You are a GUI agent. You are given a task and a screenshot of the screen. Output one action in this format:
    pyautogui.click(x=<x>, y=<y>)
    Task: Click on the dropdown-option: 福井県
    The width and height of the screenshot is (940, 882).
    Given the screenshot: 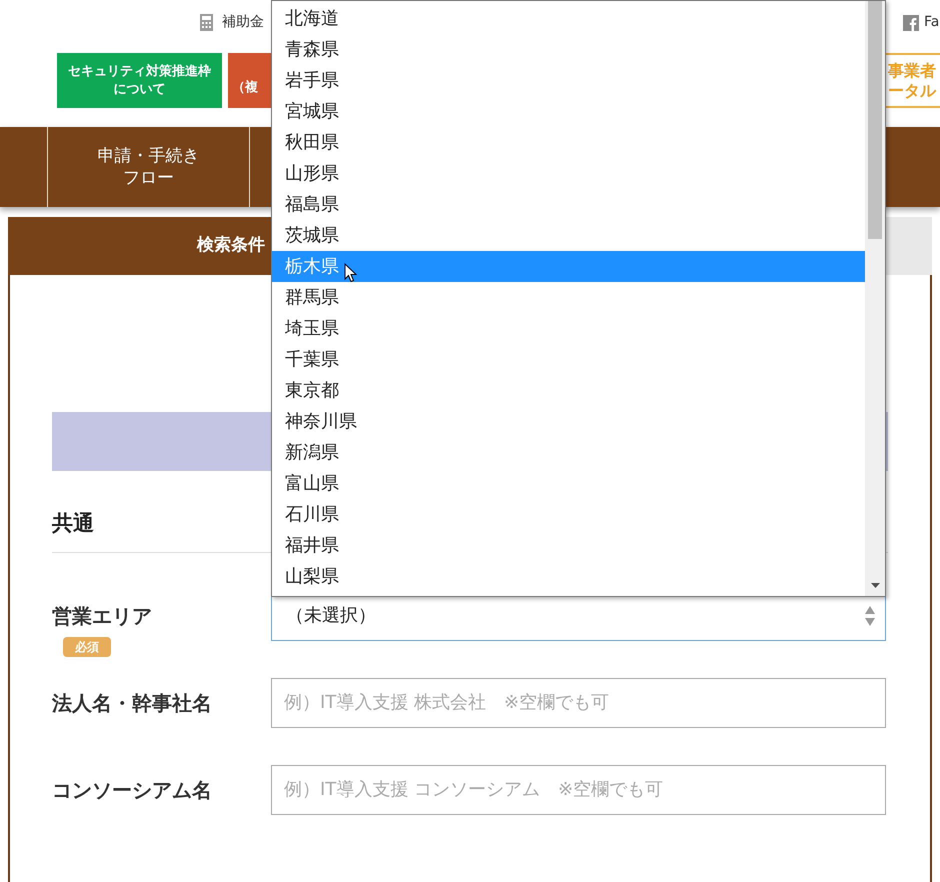 What is the action you would take?
    pyautogui.click(x=568, y=545)
    